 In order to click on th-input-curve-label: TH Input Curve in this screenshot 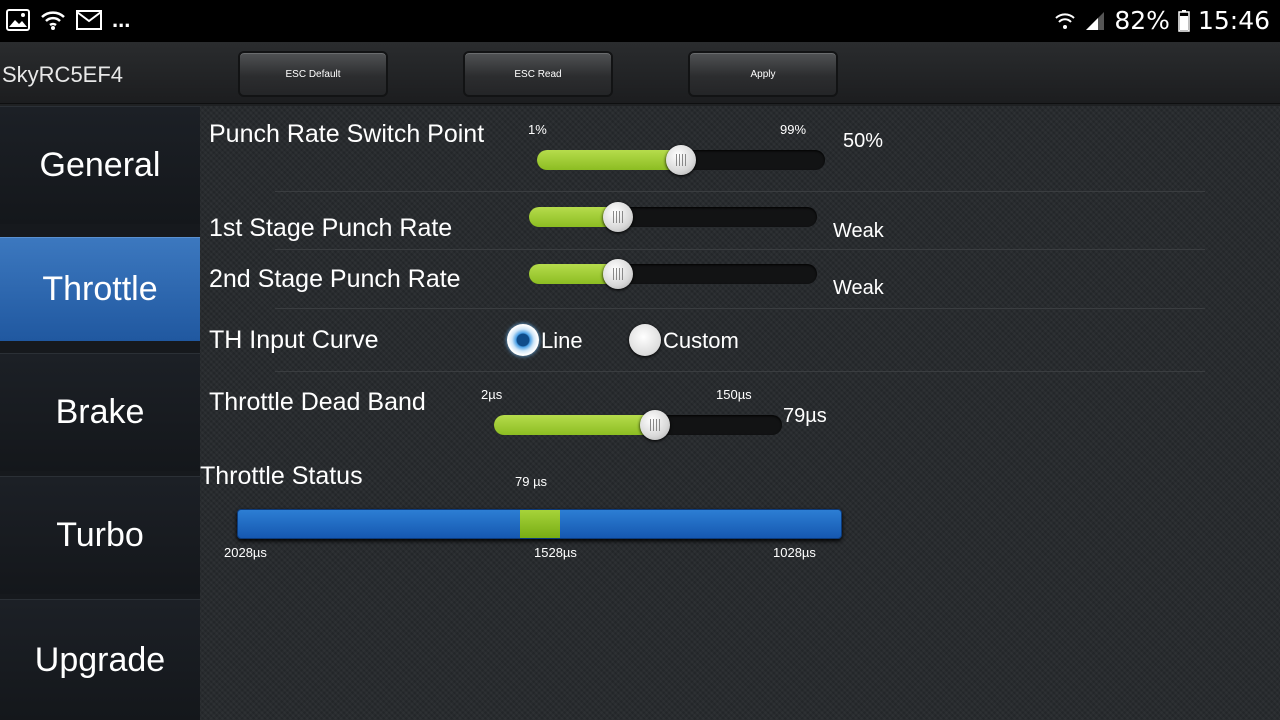, I will do `click(294, 340)`.